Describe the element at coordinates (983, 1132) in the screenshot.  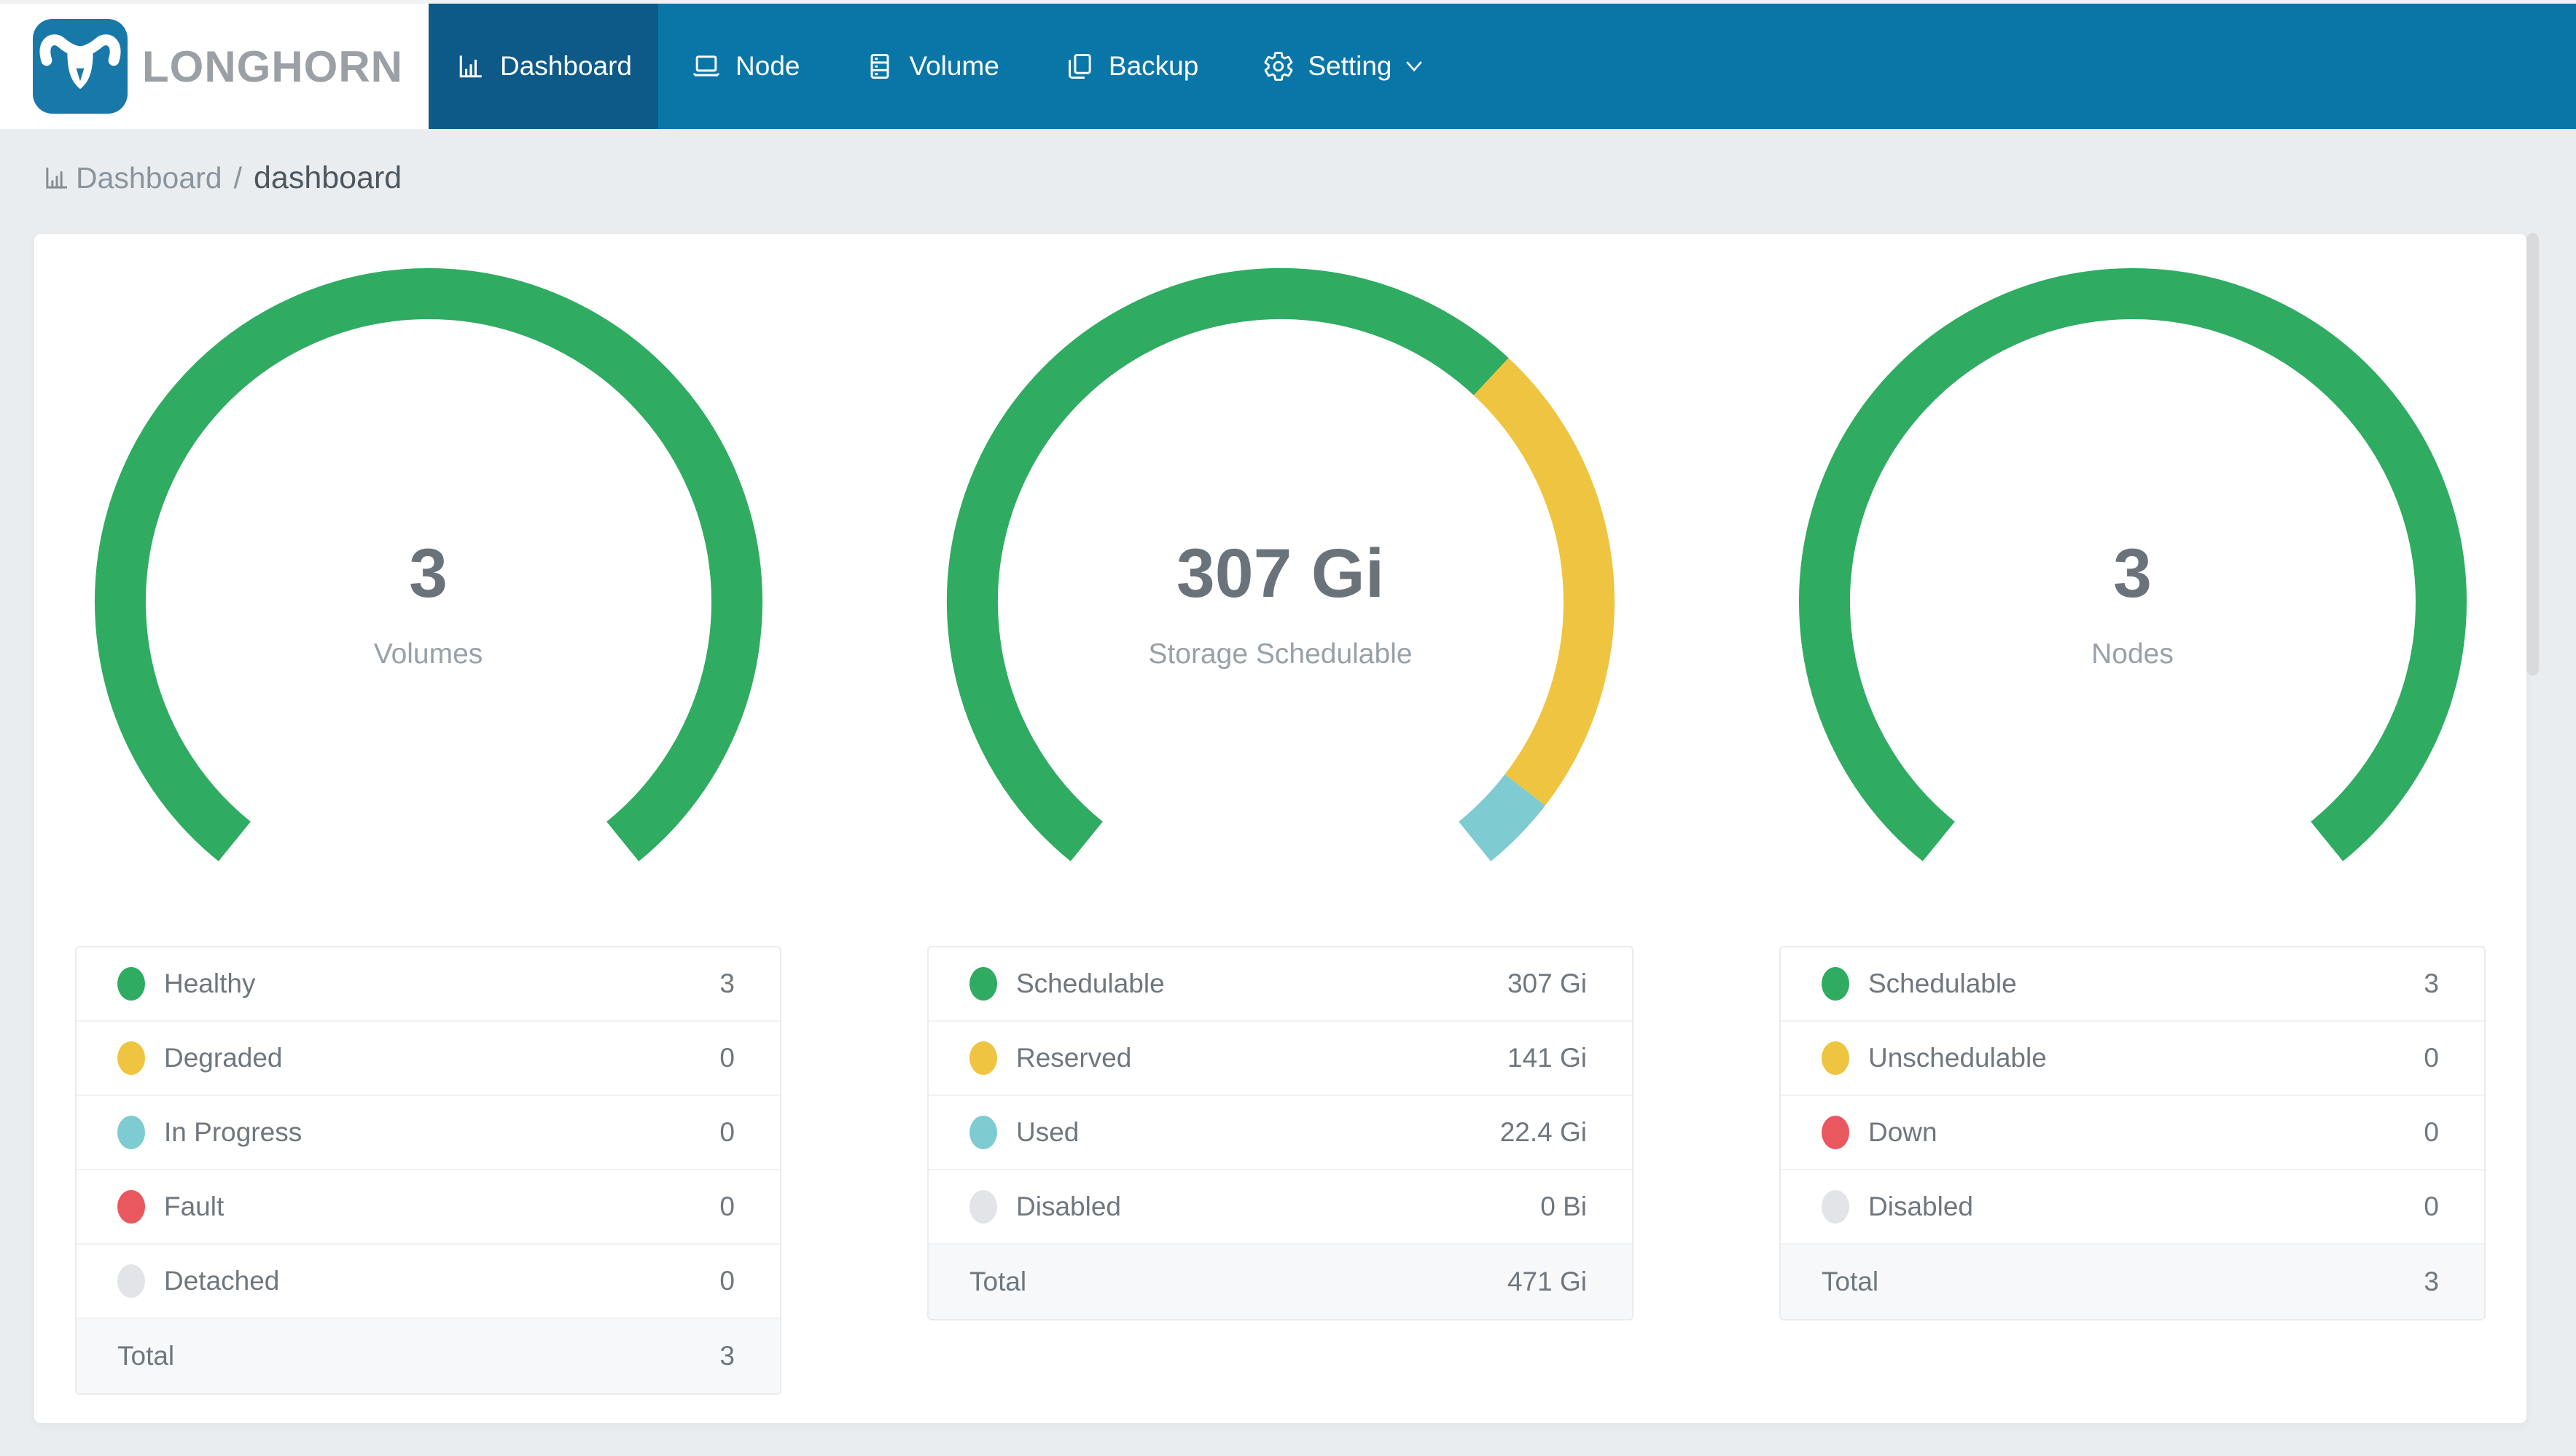
I see `teal-status-dot` at that location.